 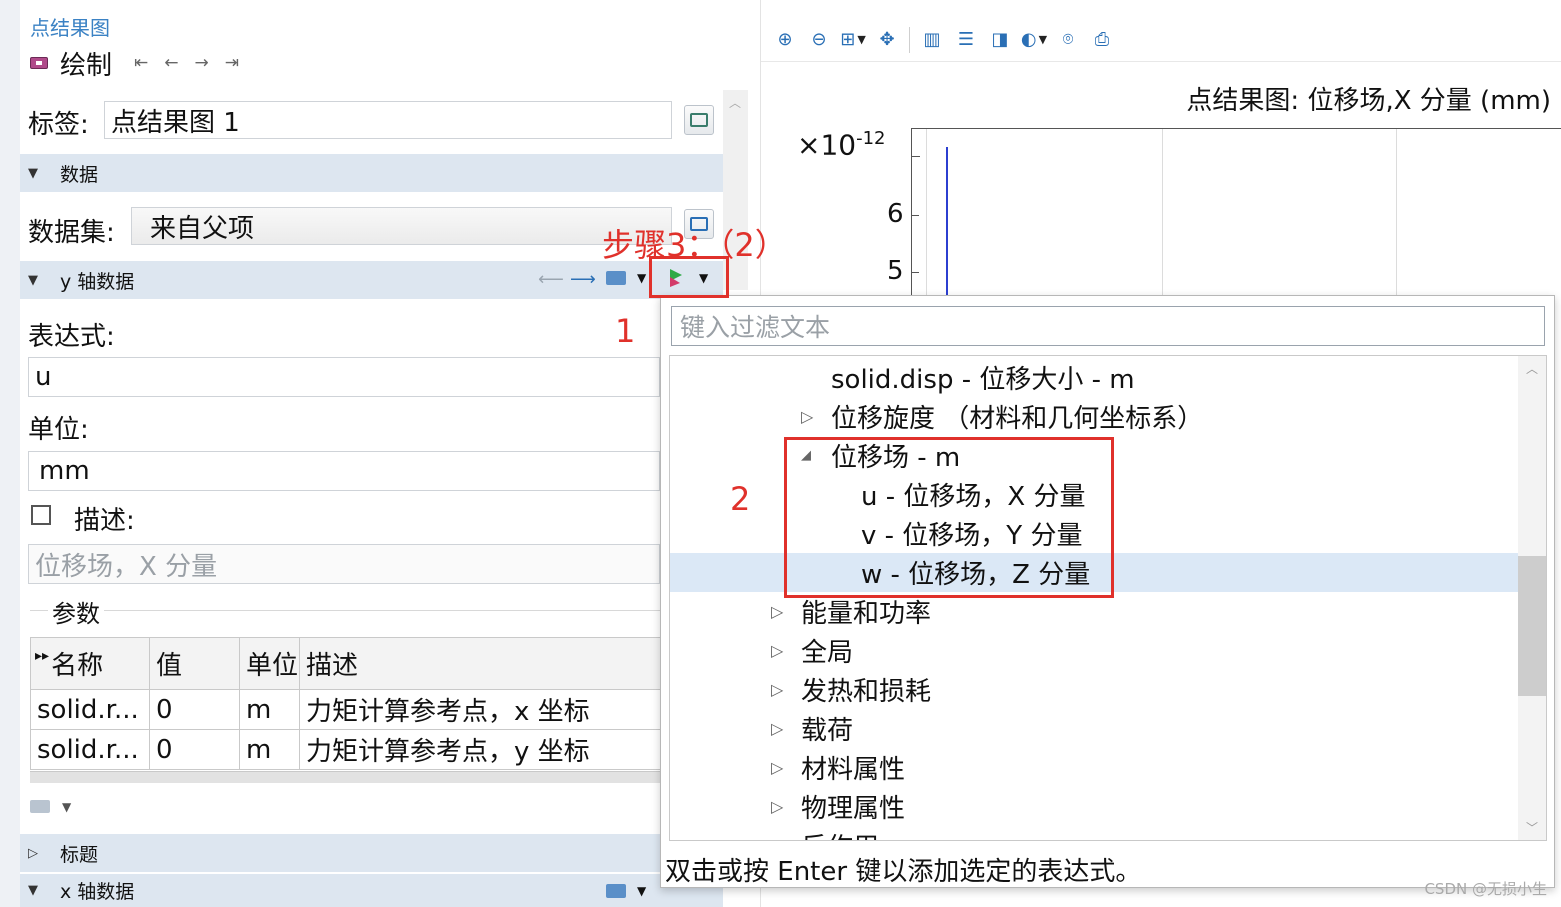 What do you see at coordinates (70, 26) in the screenshot?
I see `breadcrumb: 点结果图` at bounding box center [70, 26].